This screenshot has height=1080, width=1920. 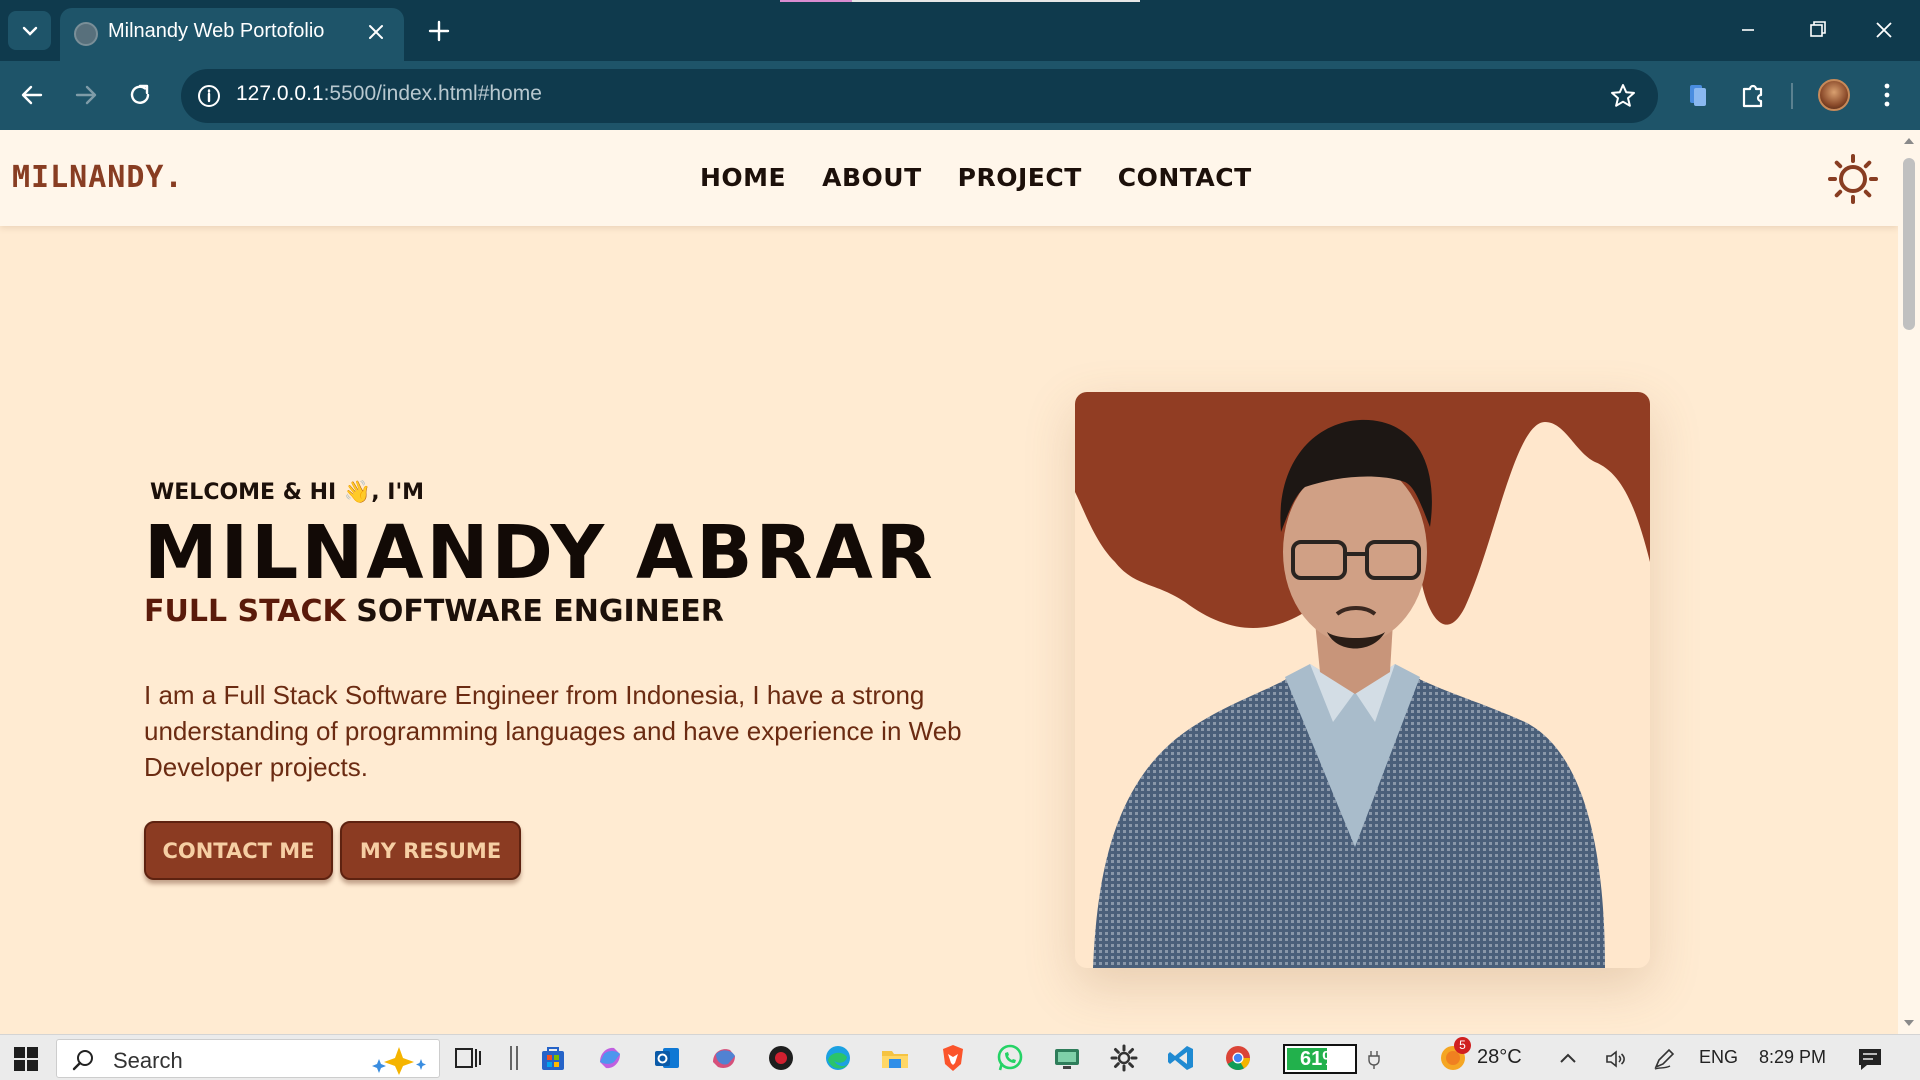 What do you see at coordinates (86, 95) in the screenshot?
I see `forward-arrow-icon` at bounding box center [86, 95].